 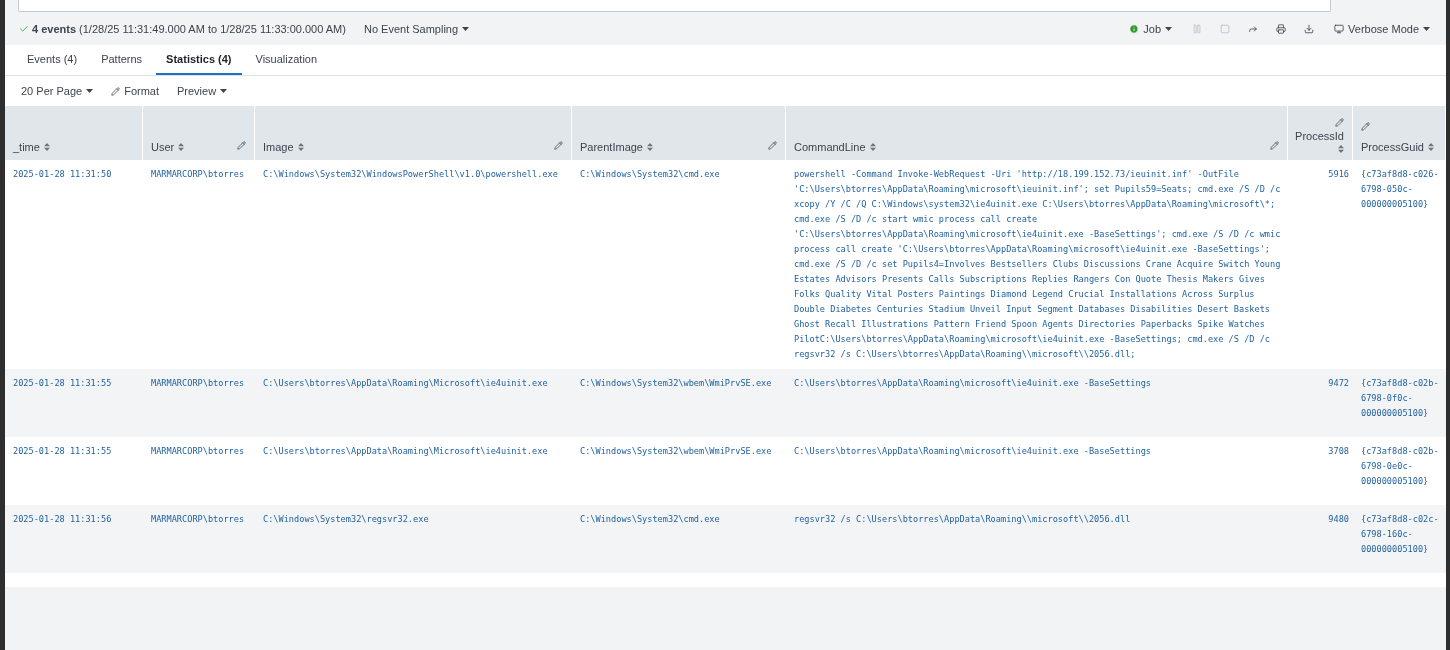 What do you see at coordinates (1339, 28) in the screenshot?
I see `monitor-icon` at bounding box center [1339, 28].